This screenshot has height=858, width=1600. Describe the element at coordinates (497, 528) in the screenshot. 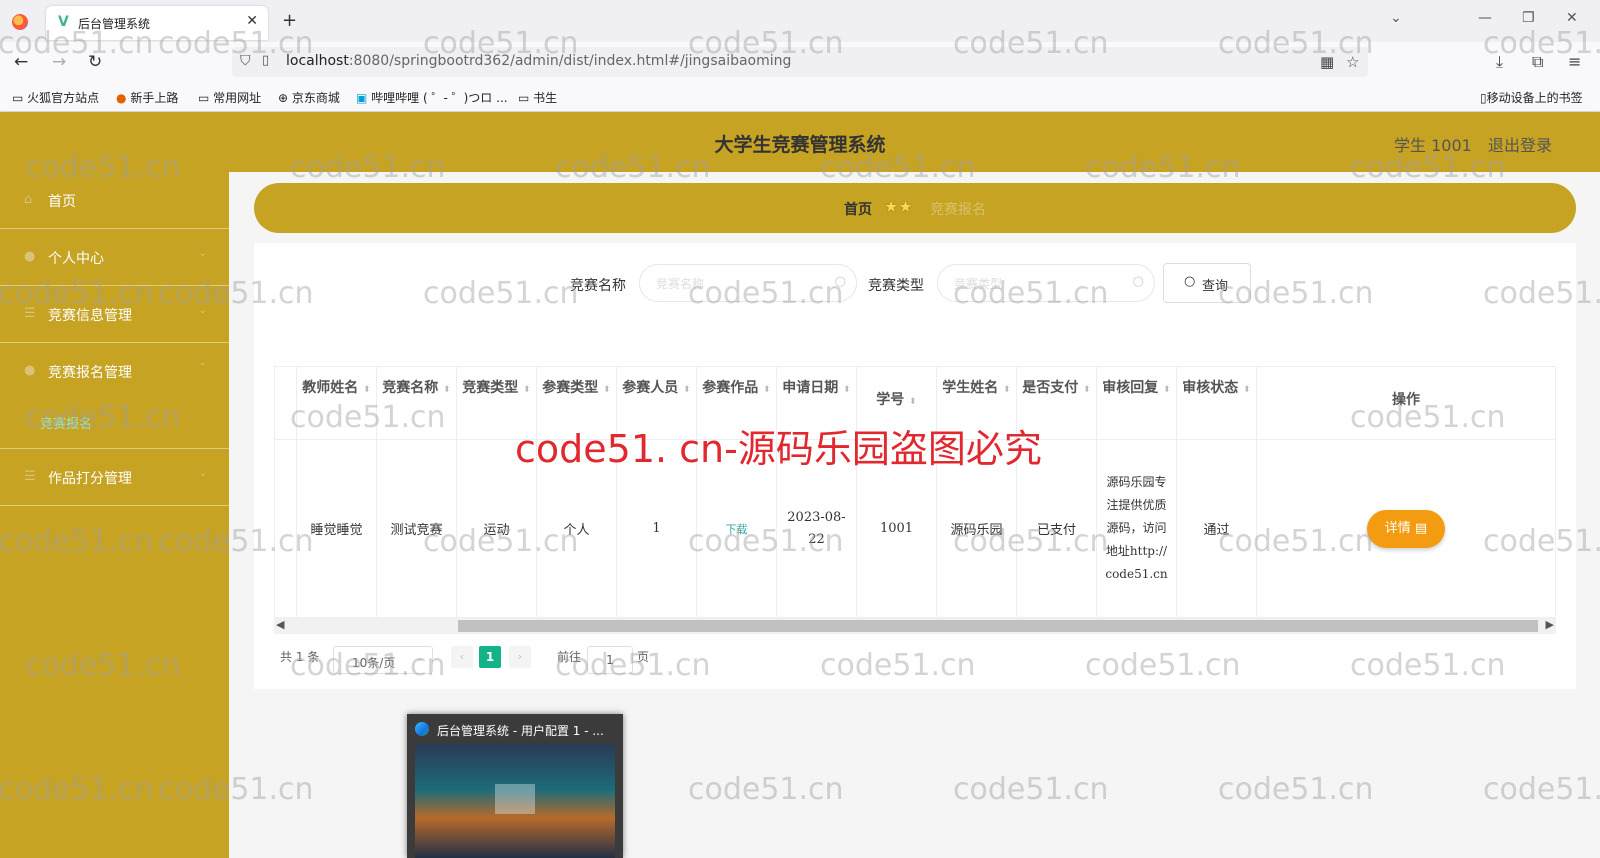

I see `table-cell: 运动` at that location.